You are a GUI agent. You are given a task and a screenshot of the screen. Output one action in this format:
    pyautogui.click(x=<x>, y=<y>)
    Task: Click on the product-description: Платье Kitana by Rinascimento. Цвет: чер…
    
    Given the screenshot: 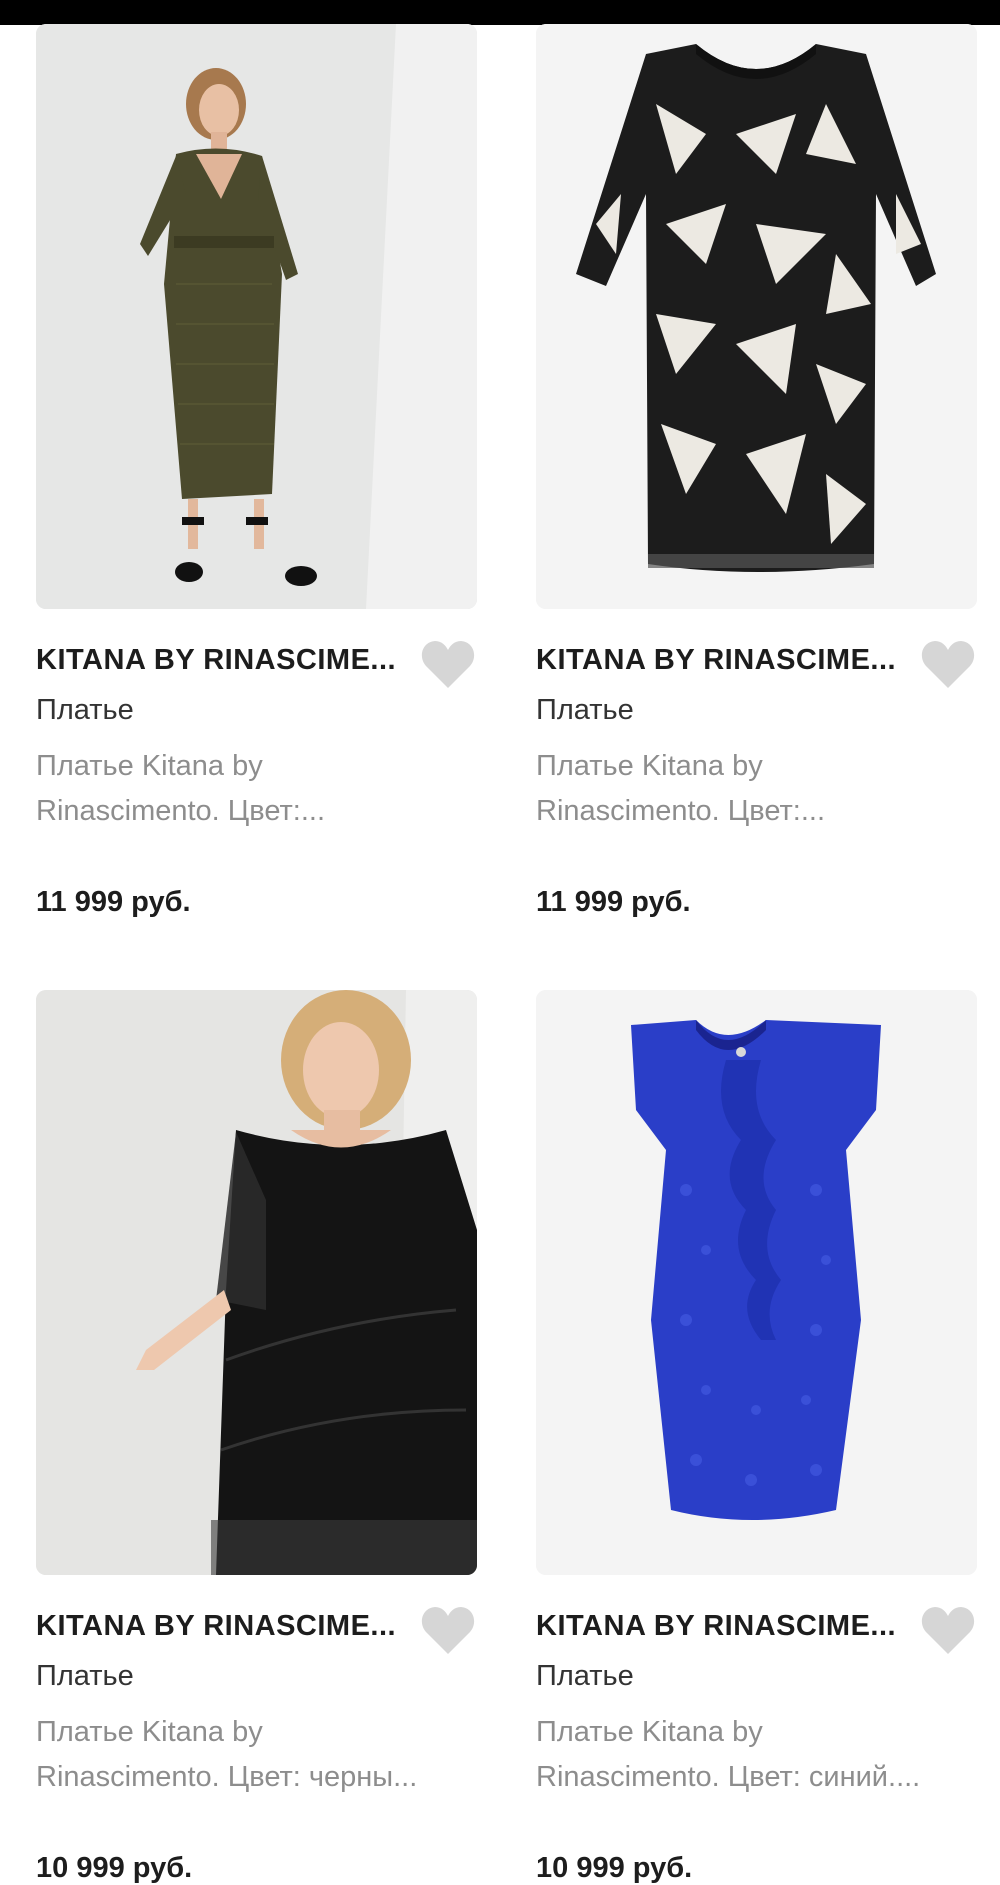 What is the action you would take?
    pyautogui.click(x=256, y=1755)
    